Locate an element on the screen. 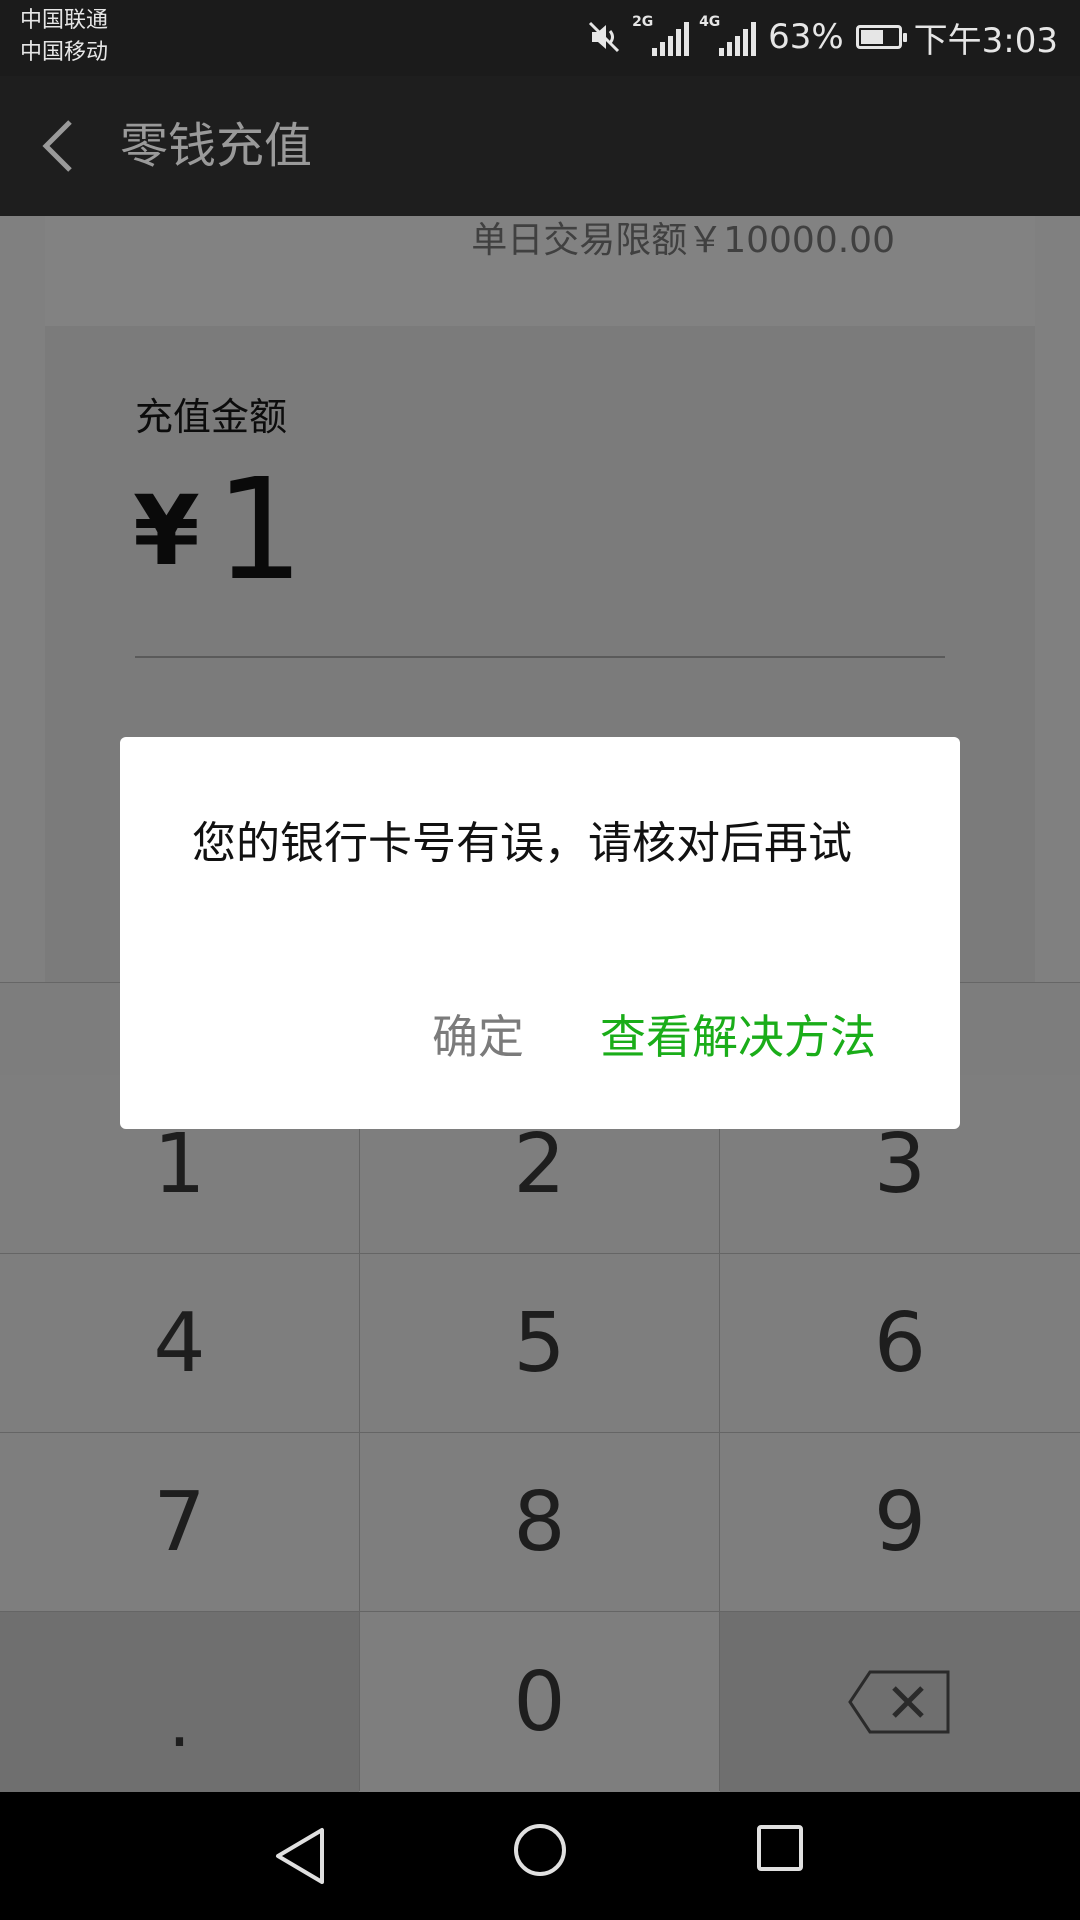  navigation-bar is located at coordinates (540, 1856).